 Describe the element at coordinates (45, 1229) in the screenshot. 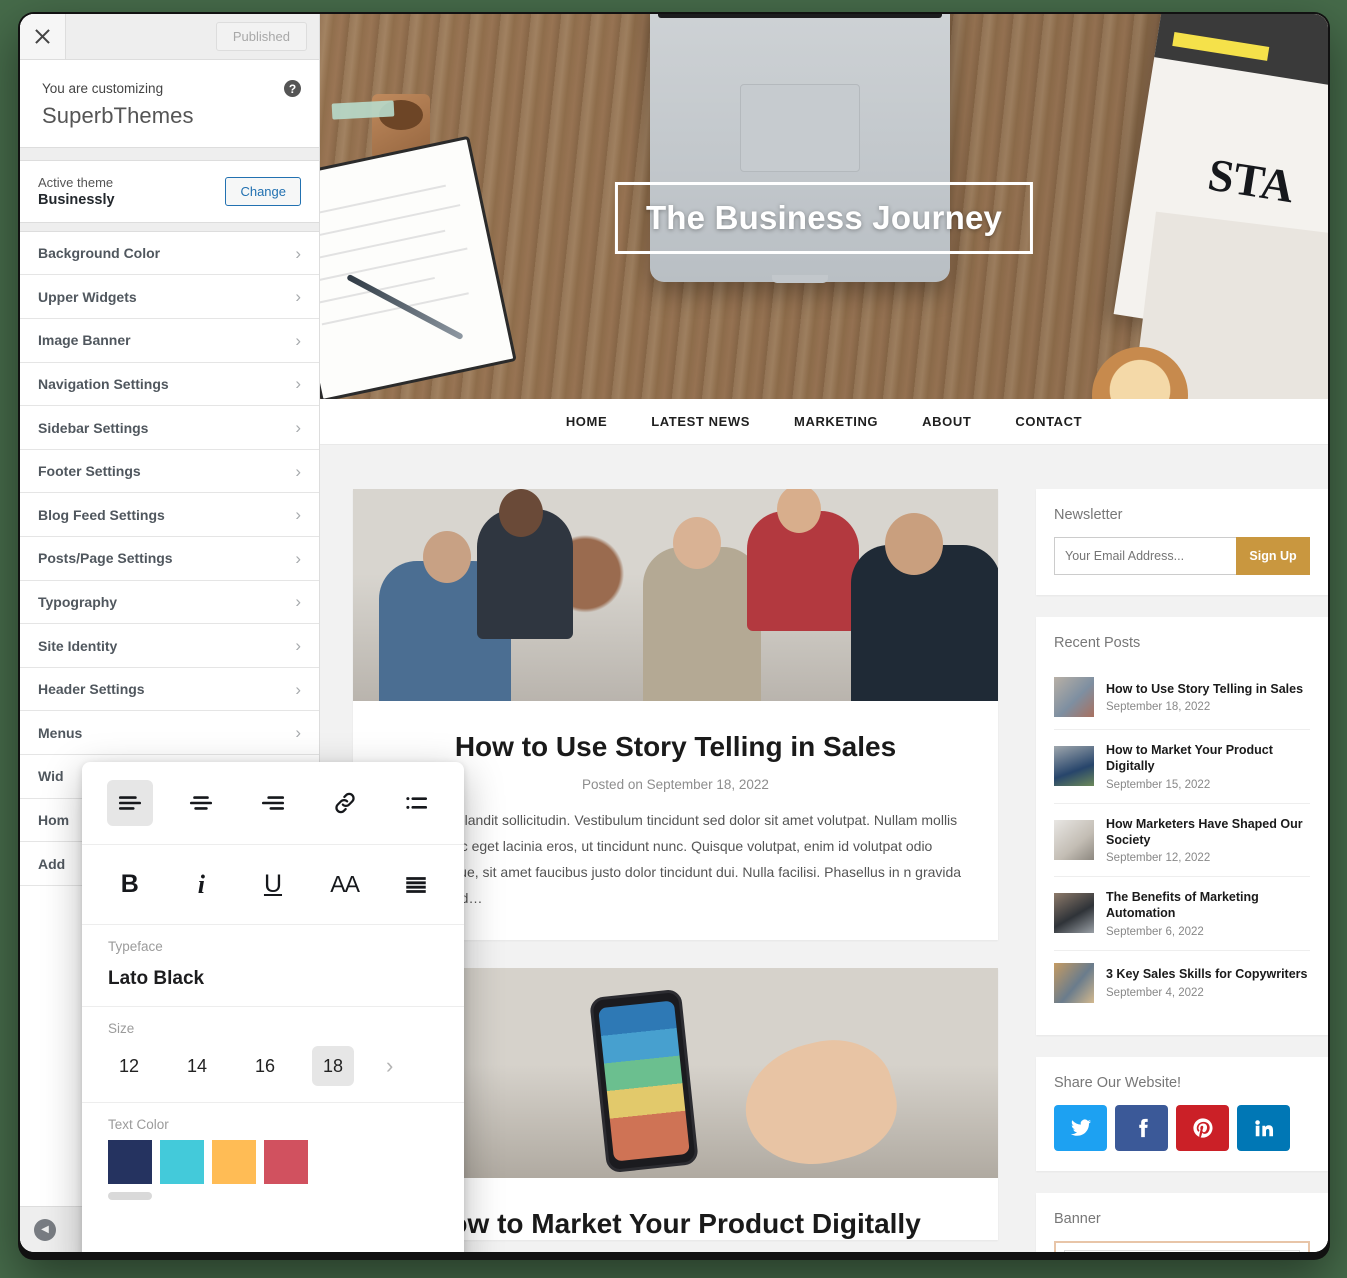

I see `collapse-icon: ◀` at that location.